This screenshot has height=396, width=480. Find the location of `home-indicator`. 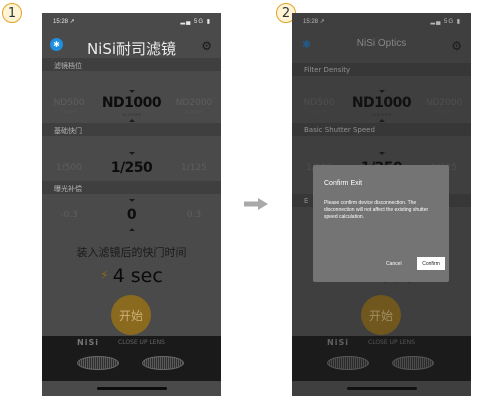

home-indicator is located at coordinates (132, 388).